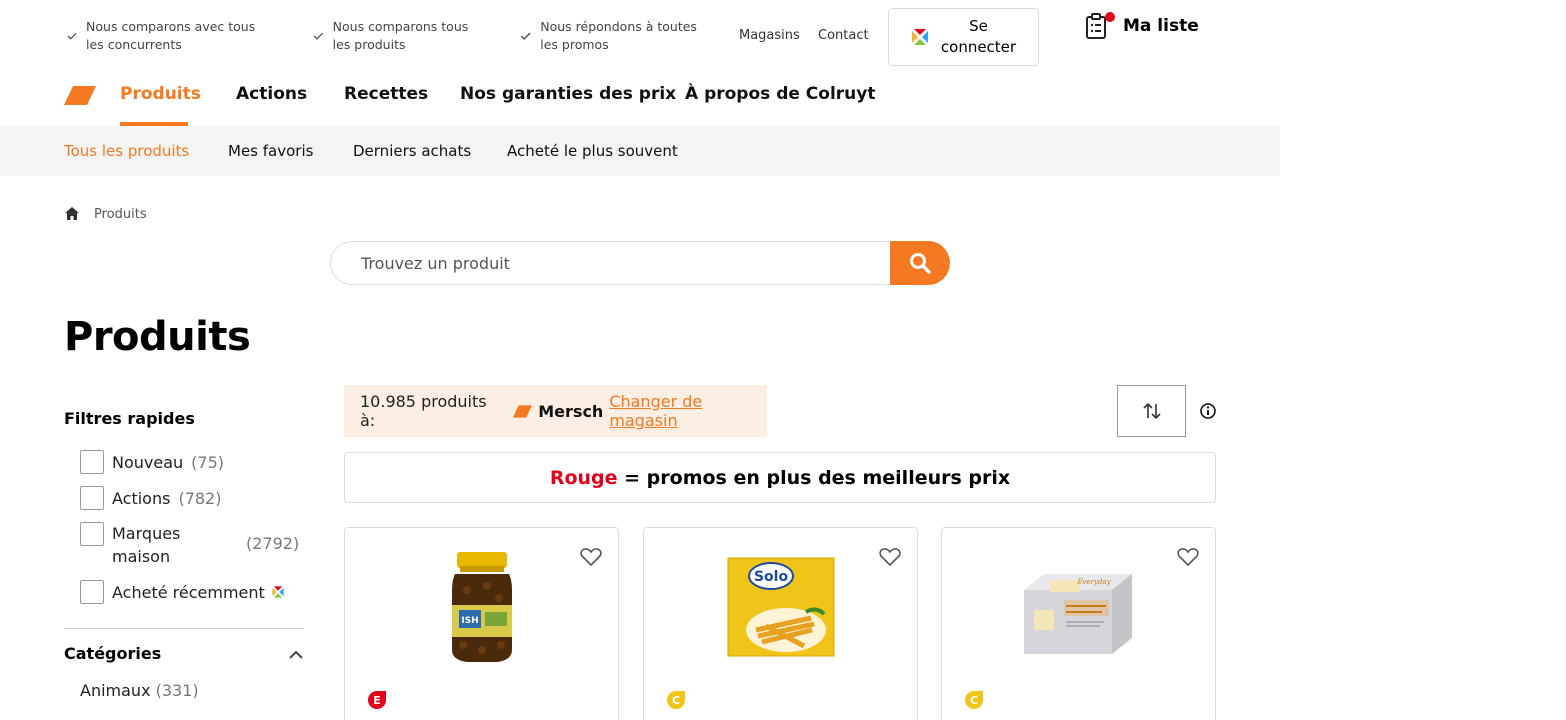 The width and height of the screenshot is (1566, 720). I want to click on colruyt-logo, so click(80, 95).